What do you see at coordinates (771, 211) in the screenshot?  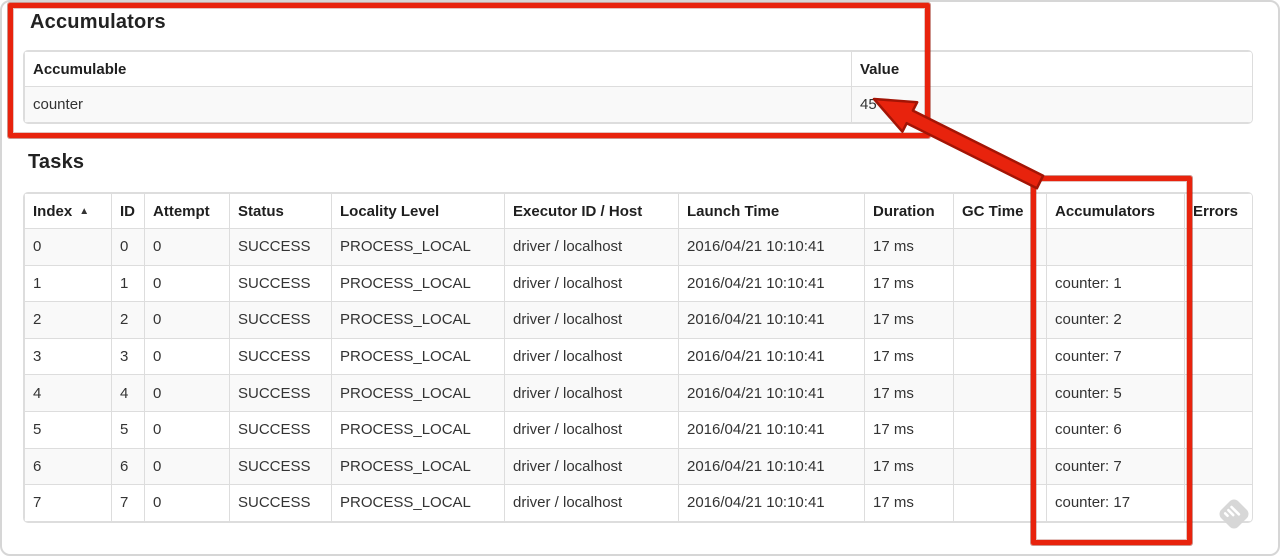 I see `col-header-launch-time: Launch Time` at bounding box center [771, 211].